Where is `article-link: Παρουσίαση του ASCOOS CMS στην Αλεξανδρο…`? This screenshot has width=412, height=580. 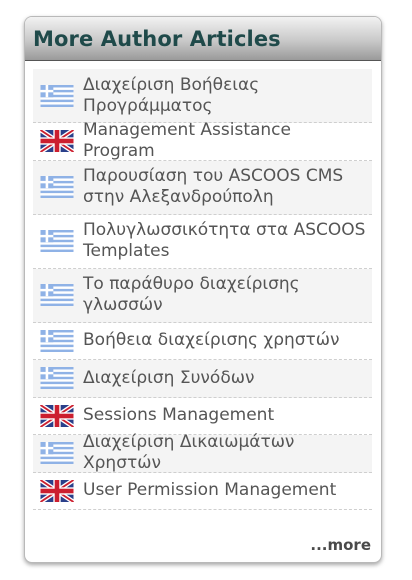
article-link: Παρουσίαση του ASCOOS CMS στην Αλεξανδρο… is located at coordinates (225, 187).